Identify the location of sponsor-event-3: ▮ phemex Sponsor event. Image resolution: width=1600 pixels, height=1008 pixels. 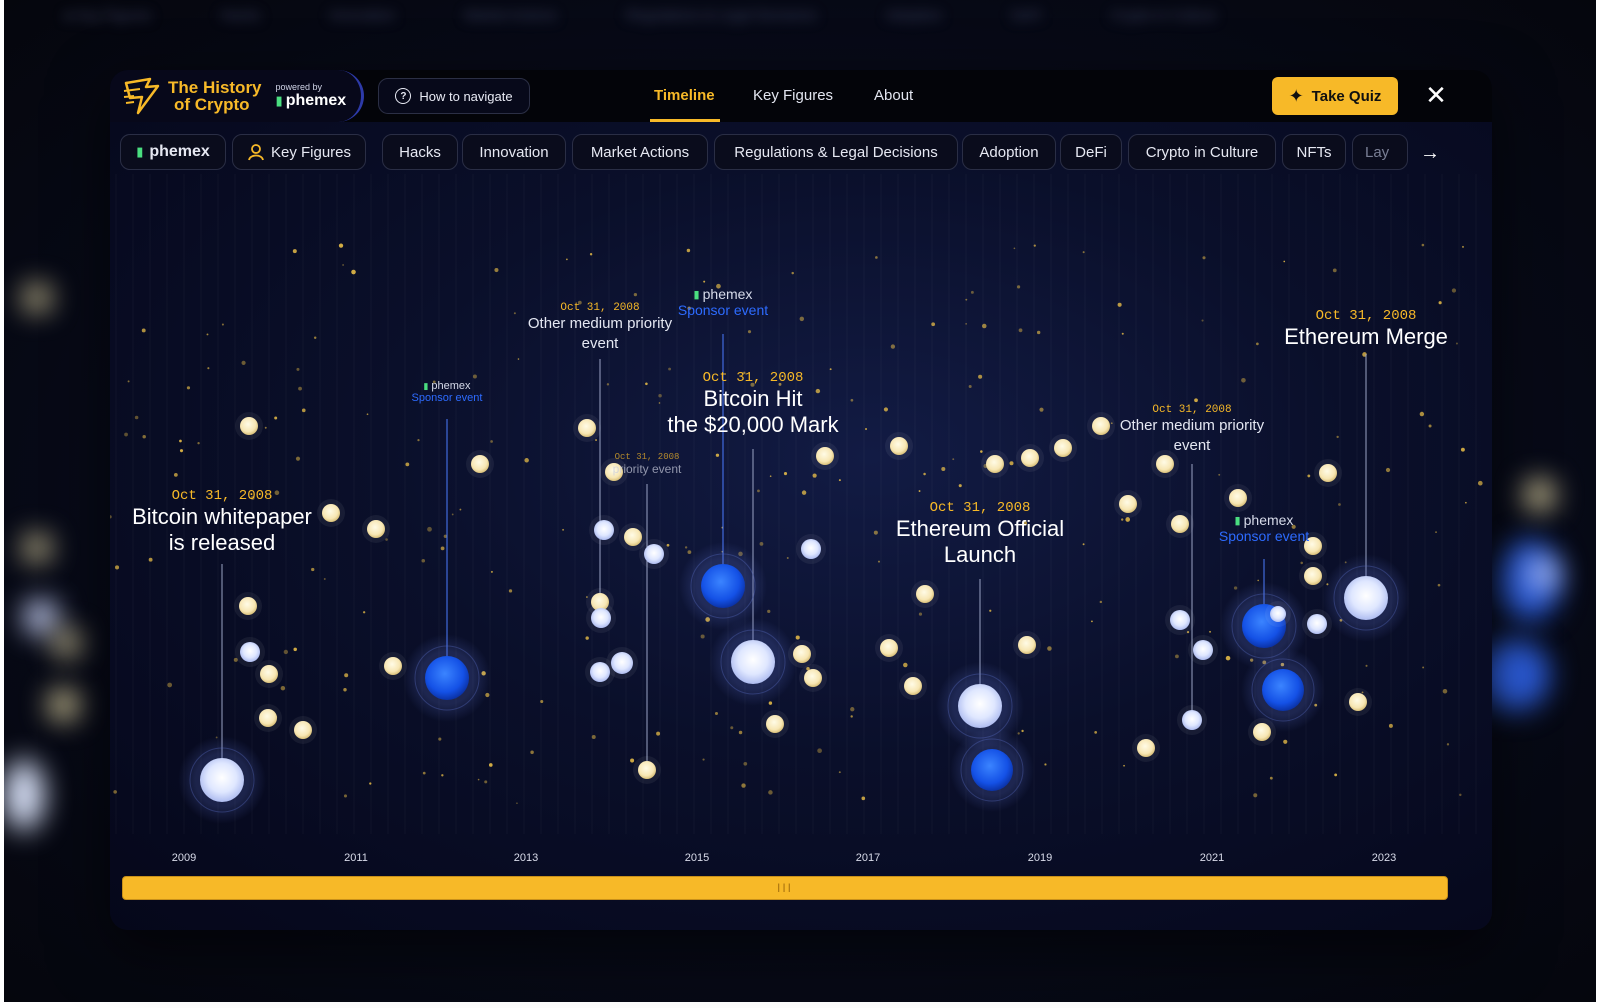
(1264, 528).